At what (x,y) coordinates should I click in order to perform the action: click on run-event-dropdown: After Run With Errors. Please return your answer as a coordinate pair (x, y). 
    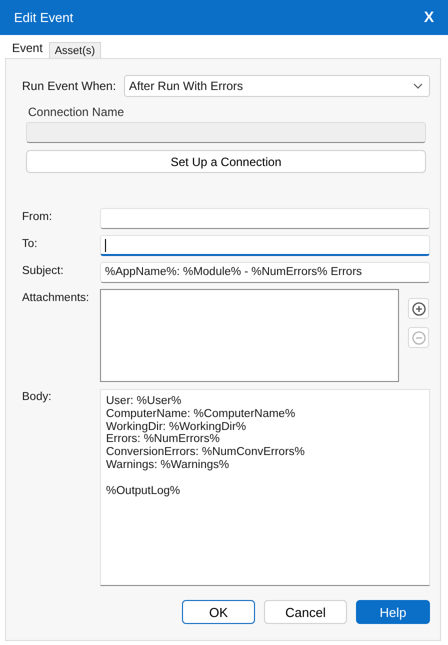
    Looking at the image, I should click on (277, 86).